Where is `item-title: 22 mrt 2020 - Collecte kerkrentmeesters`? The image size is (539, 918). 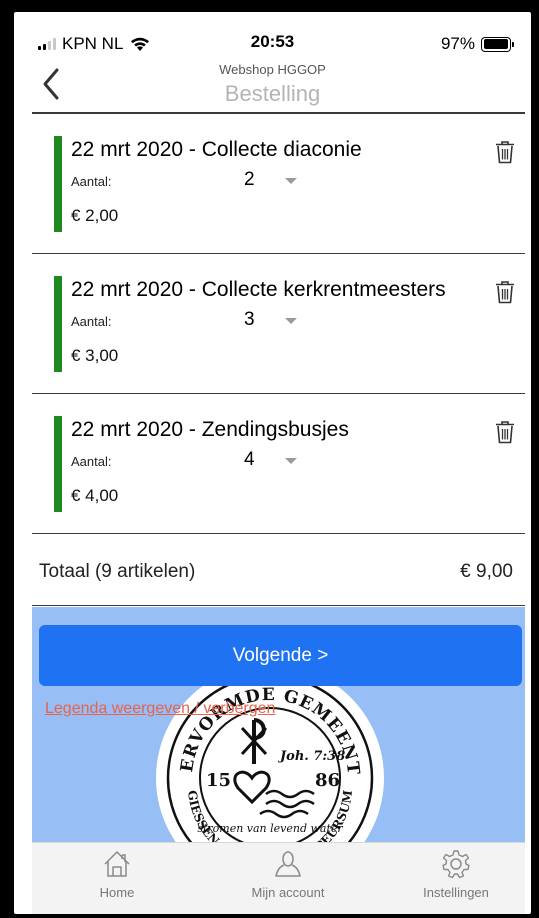
item-title: 22 mrt 2020 - Collecte kerkrentmeesters is located at coordinates (258, 289).